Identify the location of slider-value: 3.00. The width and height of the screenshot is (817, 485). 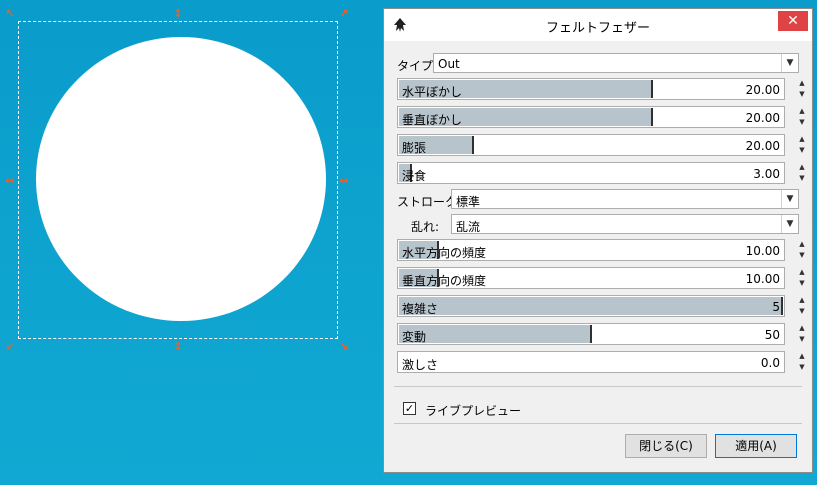
(766, 174).